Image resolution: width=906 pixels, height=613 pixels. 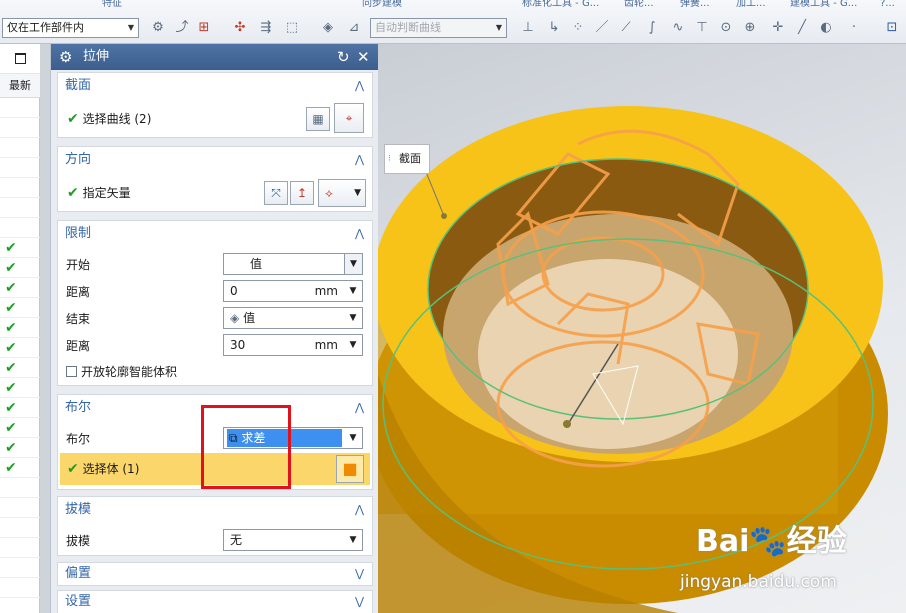 What do you see at coordinates (652, 28) in the screenshot?
I see `arc-icon: ∫` at bounding box center [652, 28].